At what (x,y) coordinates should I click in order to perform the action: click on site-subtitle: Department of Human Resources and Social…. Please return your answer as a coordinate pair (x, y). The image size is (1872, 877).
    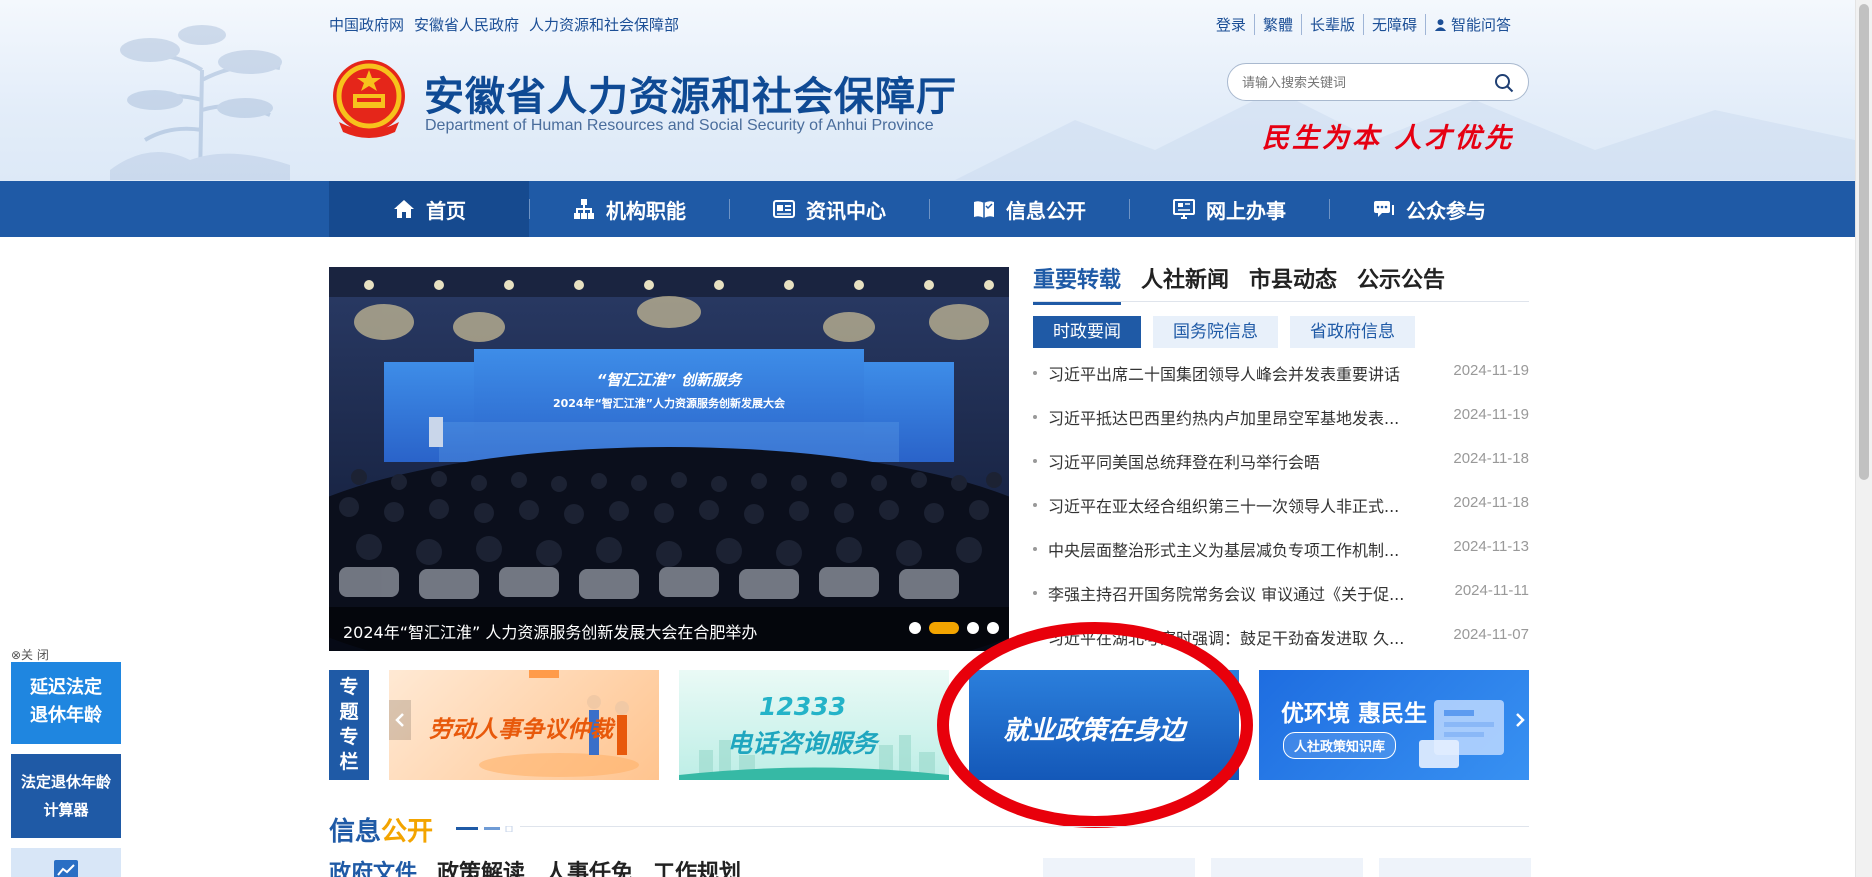
    Looking at the image, I should click on (679, 125).